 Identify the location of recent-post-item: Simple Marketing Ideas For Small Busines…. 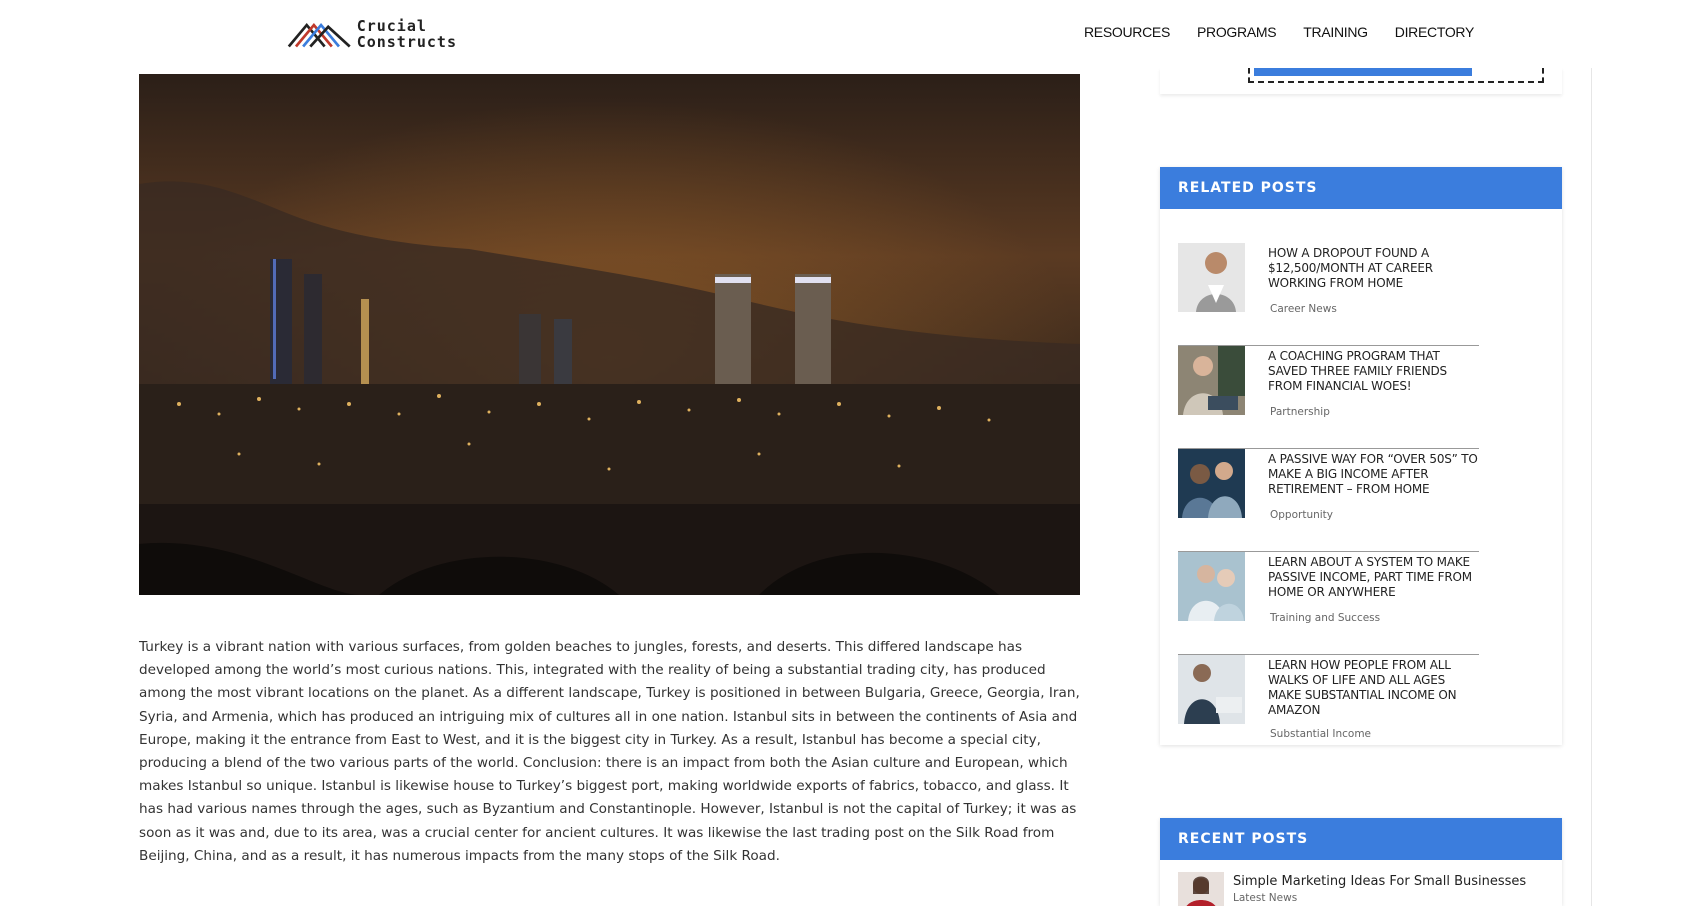
(1363, 889).